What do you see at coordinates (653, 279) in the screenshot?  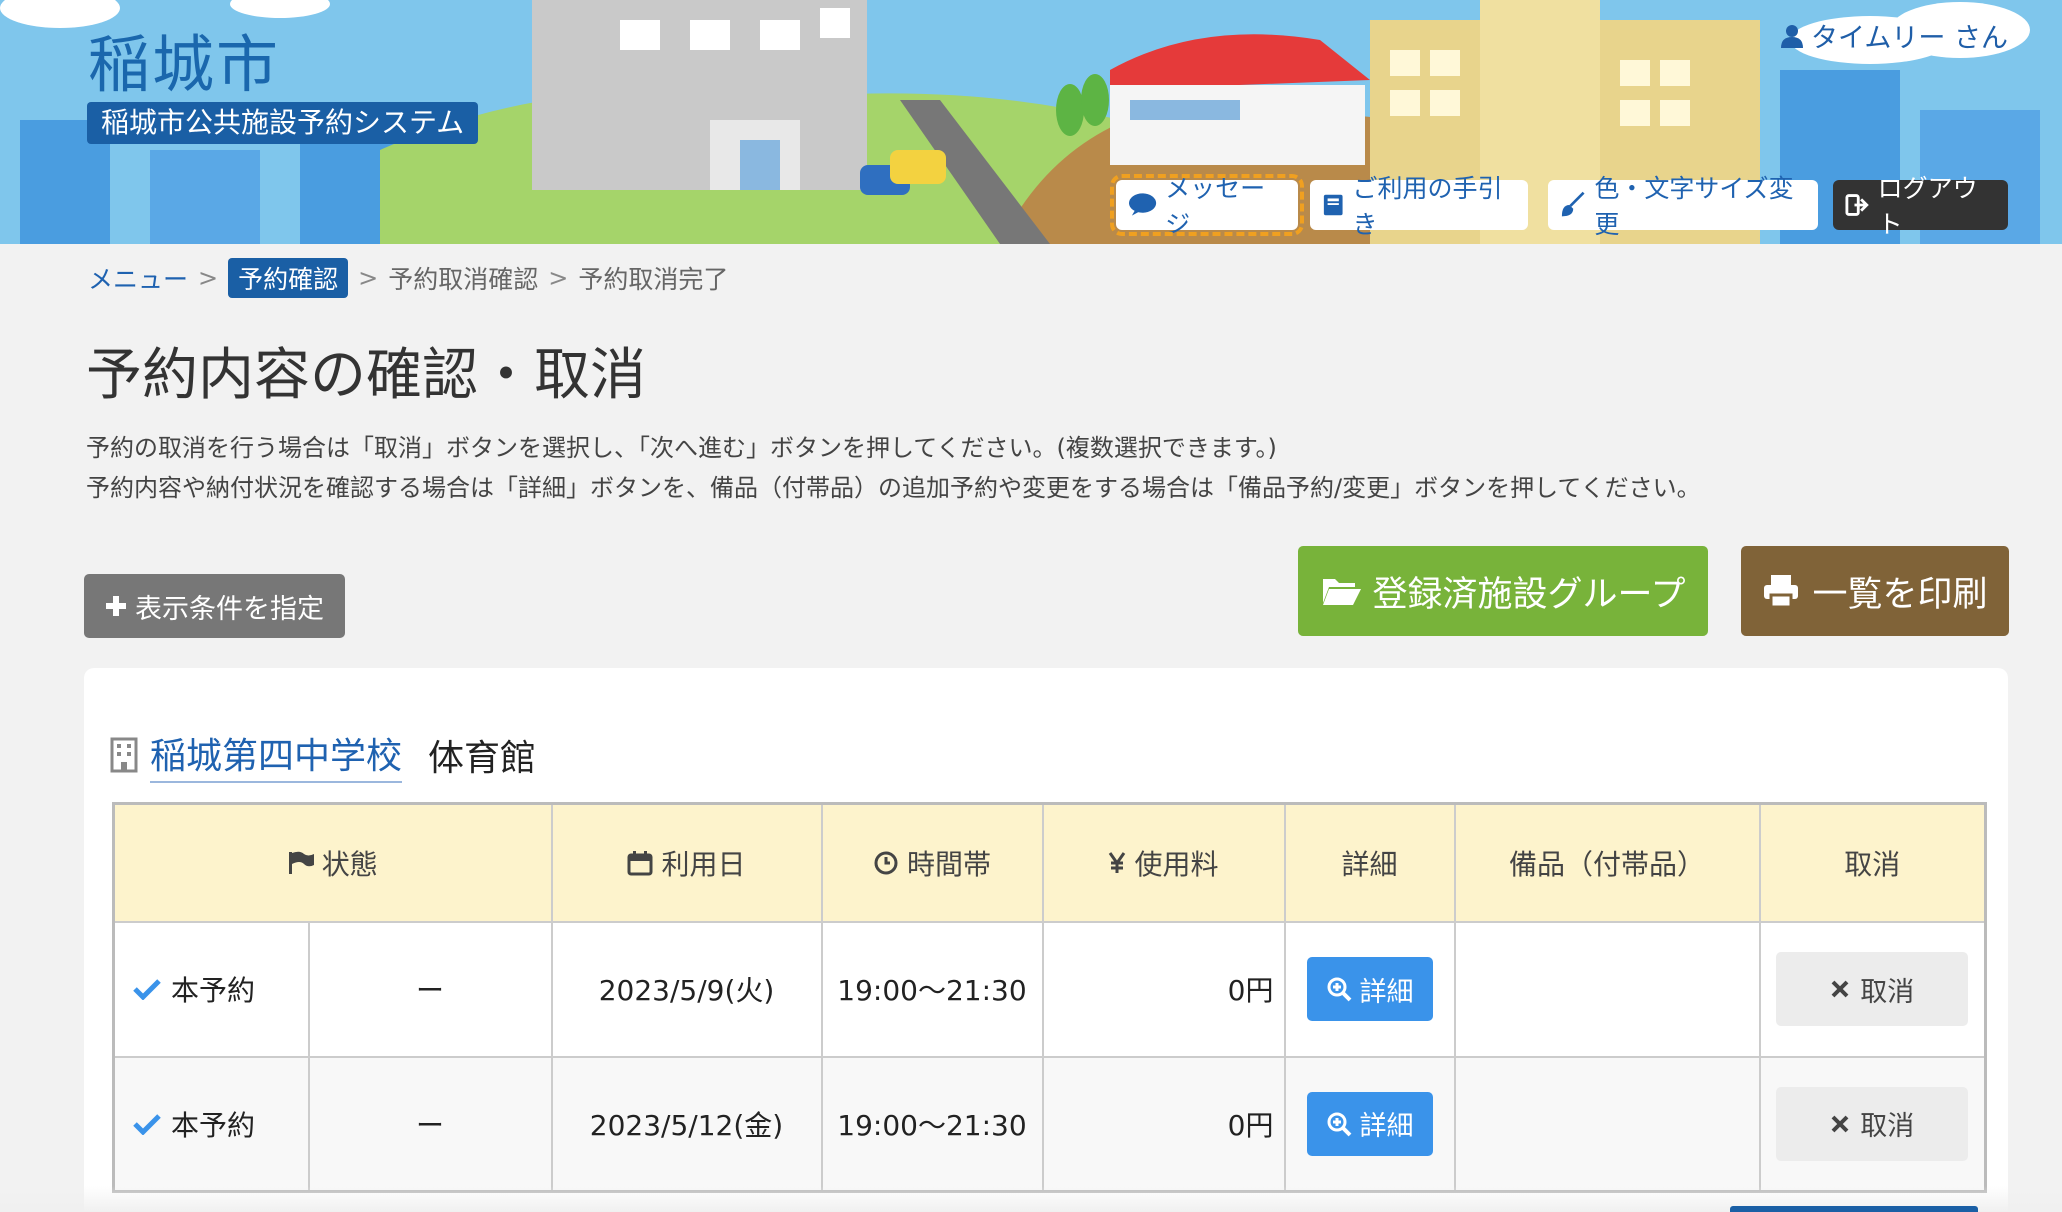 I see `breadcrumb-cancel-complete: 予約取消完了` at bounding box center [653, 279].